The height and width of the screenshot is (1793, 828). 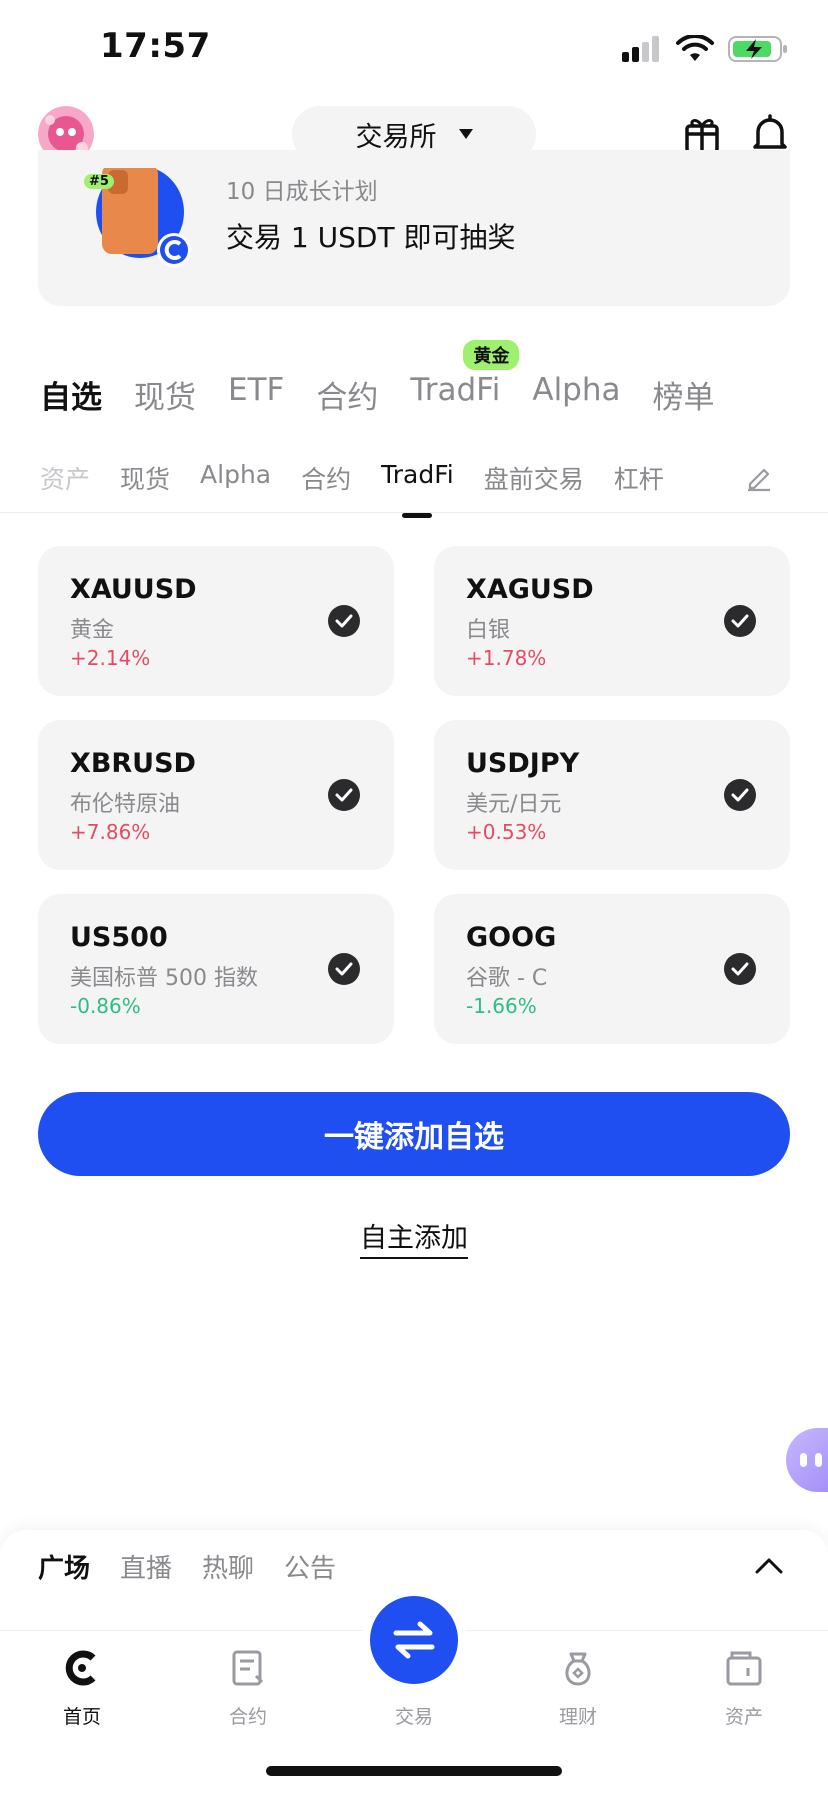 I want to click on asset-change: +2.14%, so click(x=110, y=658).